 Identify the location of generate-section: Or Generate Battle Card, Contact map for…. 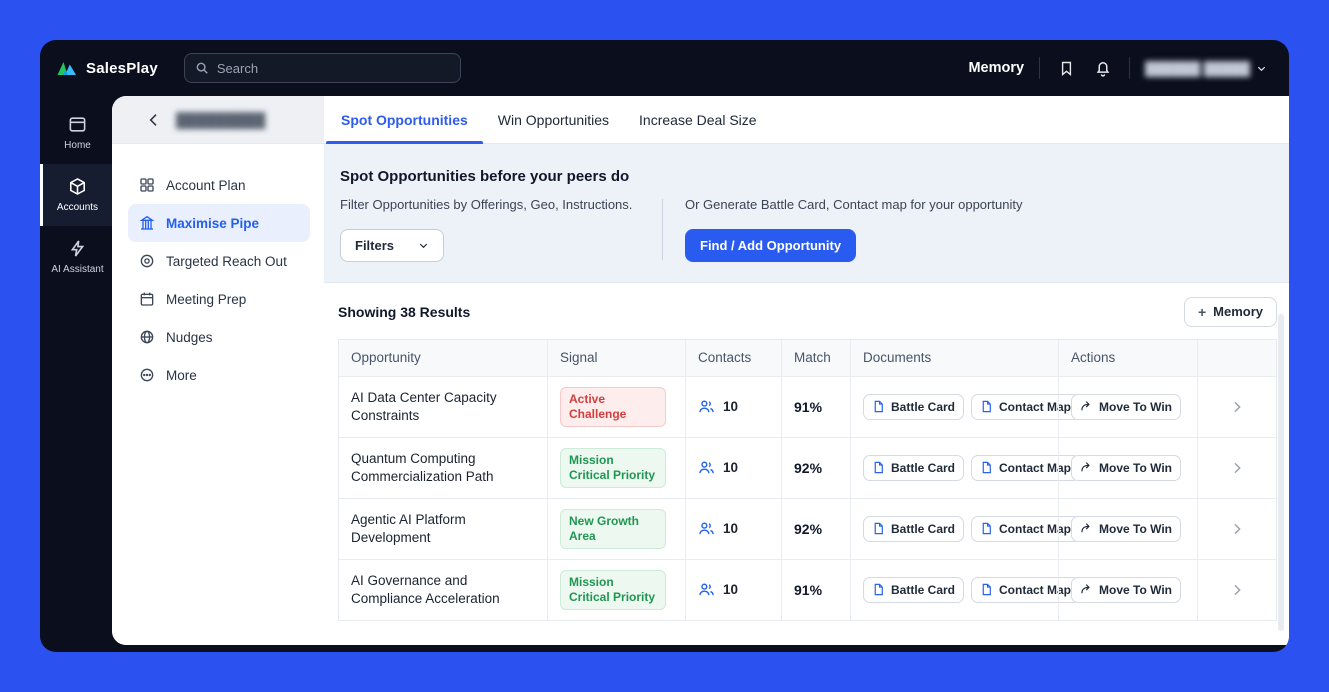
(853, 229).